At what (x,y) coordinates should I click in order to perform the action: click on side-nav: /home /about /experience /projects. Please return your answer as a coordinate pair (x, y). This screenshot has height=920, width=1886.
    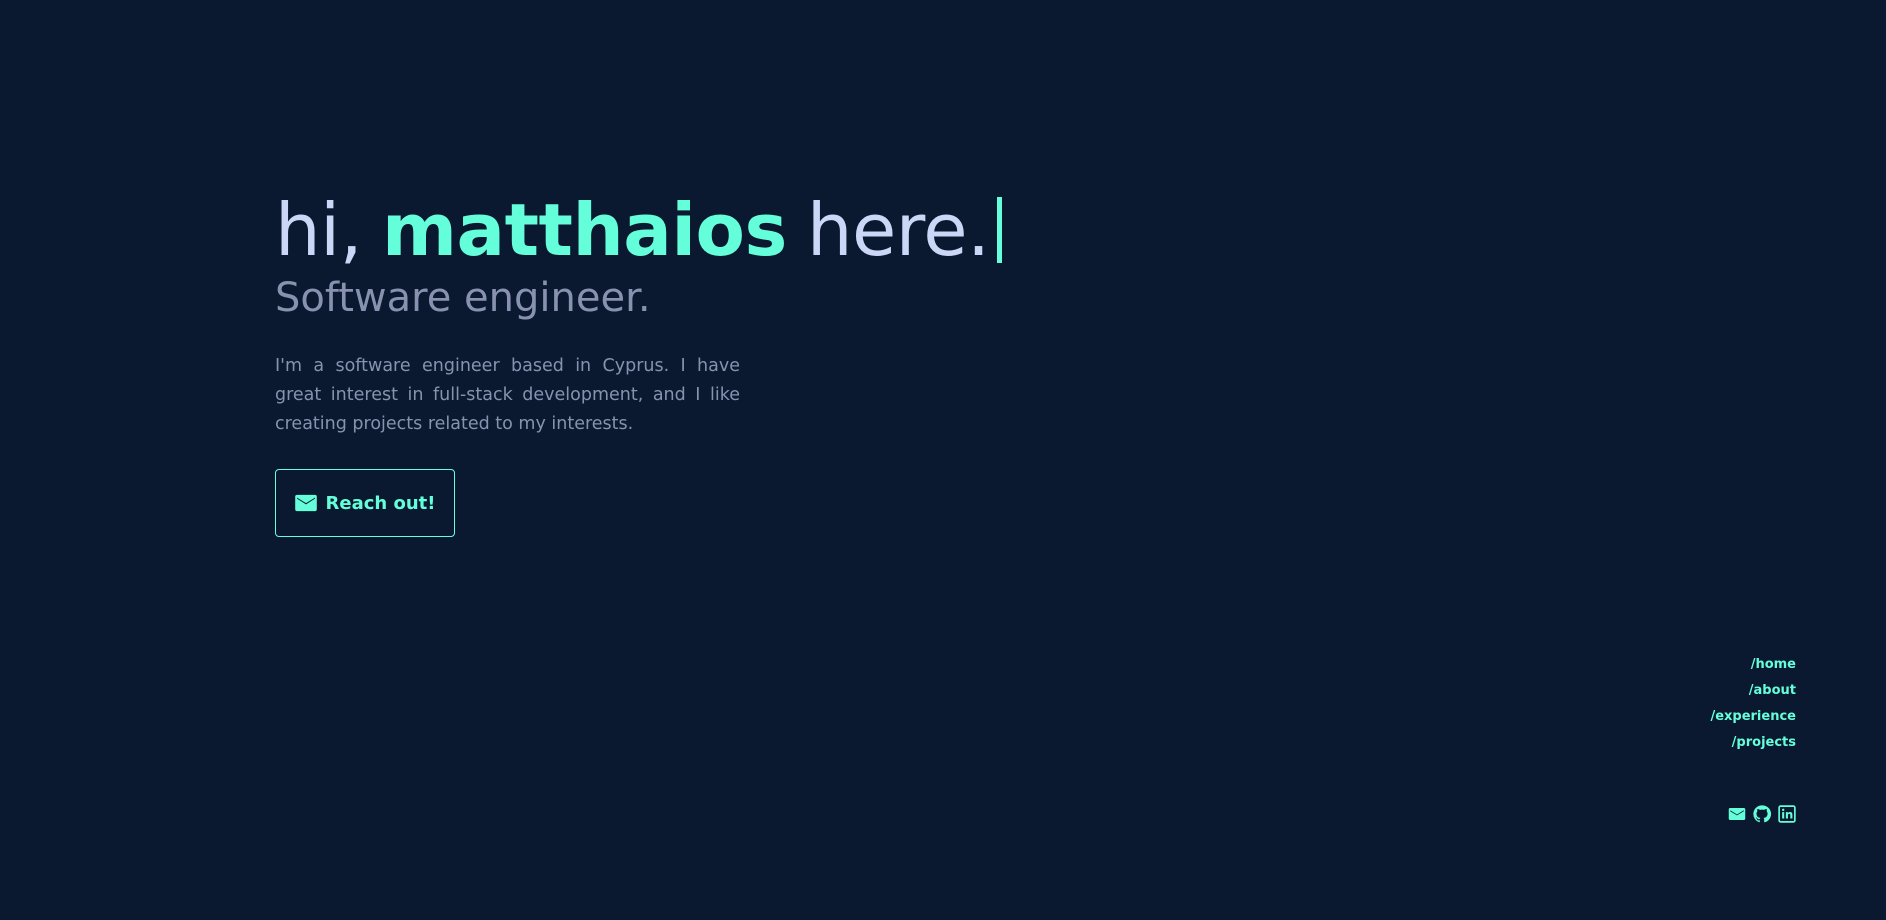
    Looking at the image, I should click on (1753, 704).